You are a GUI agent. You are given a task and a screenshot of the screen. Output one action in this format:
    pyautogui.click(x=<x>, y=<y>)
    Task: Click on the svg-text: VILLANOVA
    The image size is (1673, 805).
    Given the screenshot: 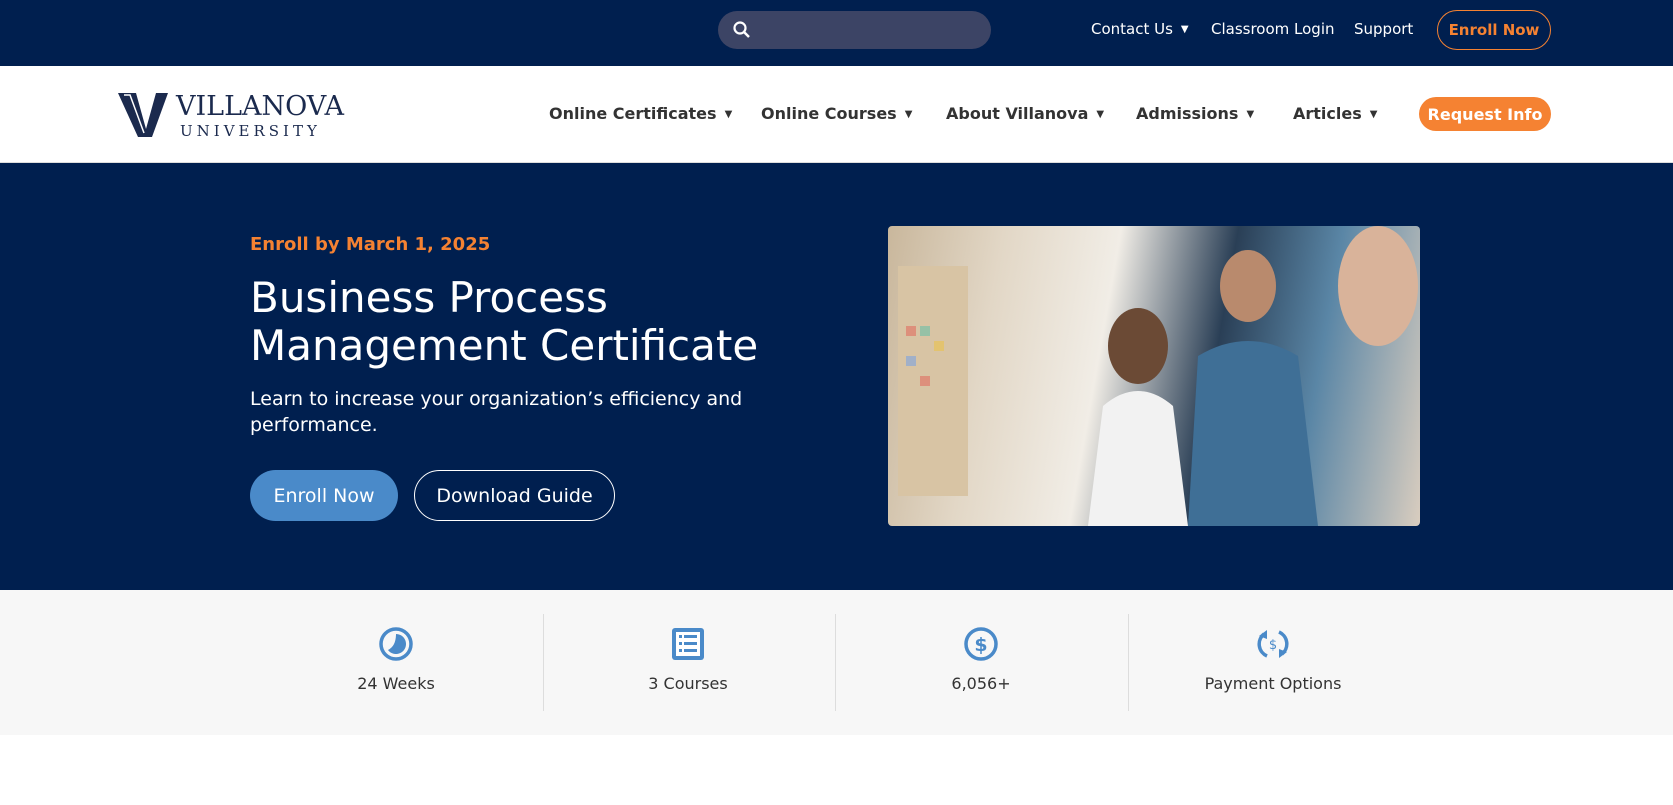 What is the action you would take?
    pyautogui.click(x=259, y=106)
    